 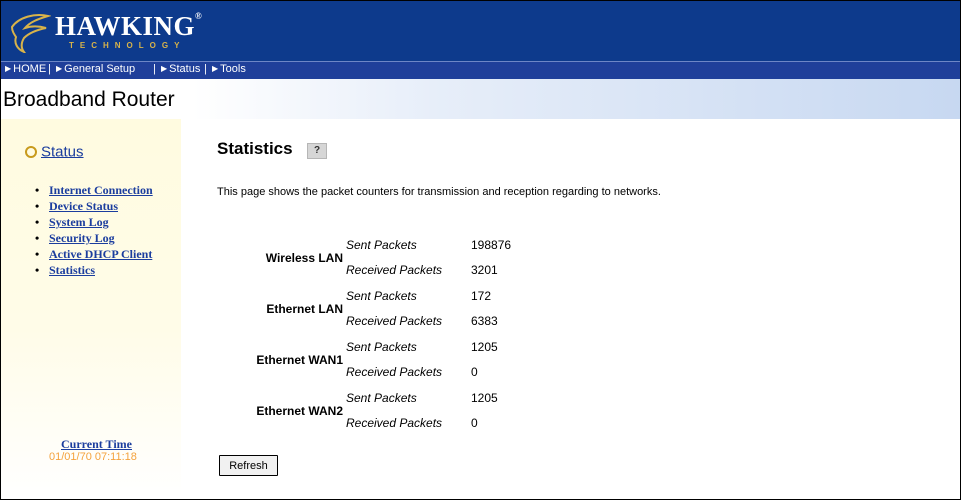 What do you see at coordinates (96, 444) in the screenshot?
I see `current-time-label: Current Time` at bounding box center [96, 444].